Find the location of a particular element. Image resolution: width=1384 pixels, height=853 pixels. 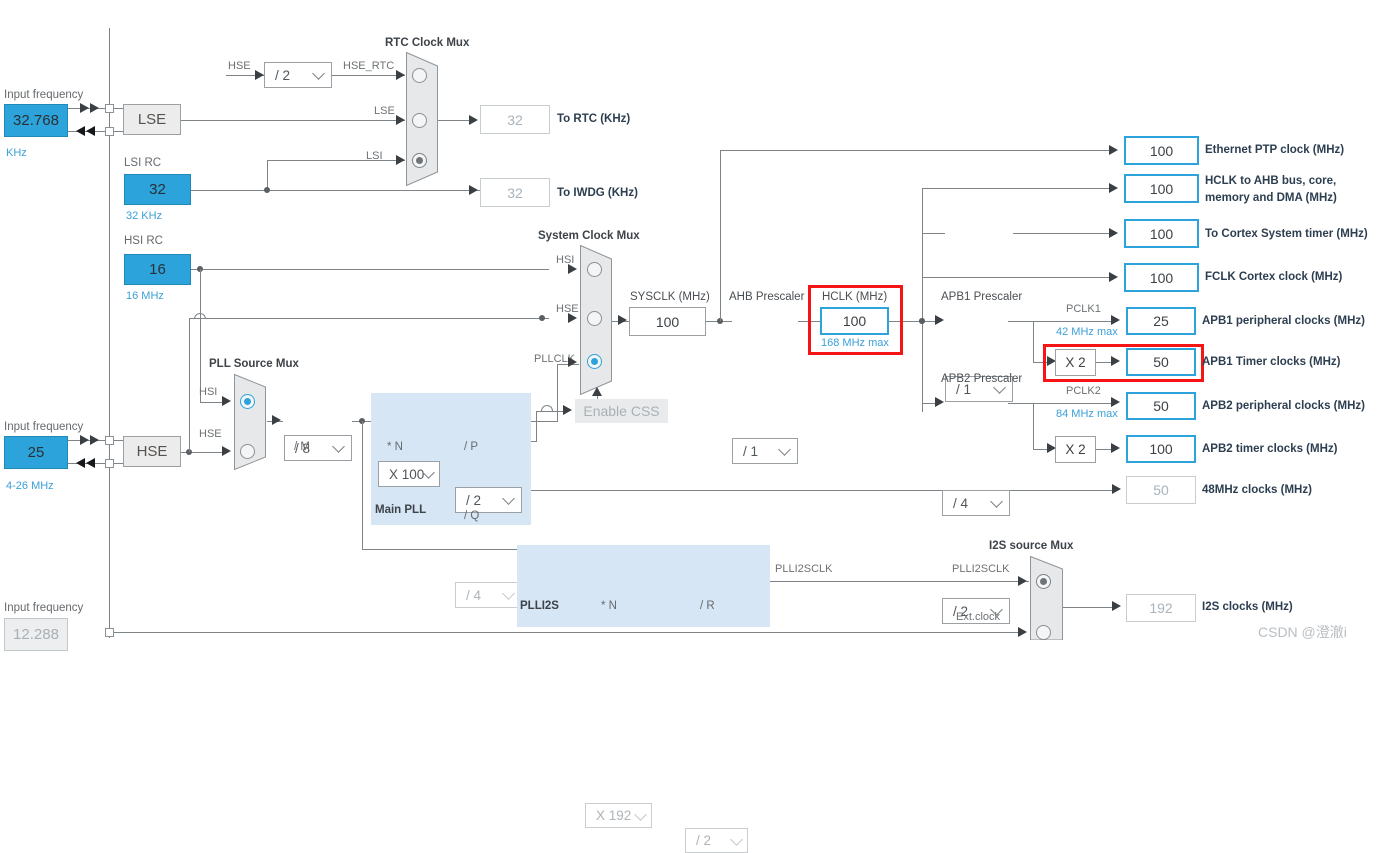

hse-in-arrow-a is located at coordinates (84, 440).